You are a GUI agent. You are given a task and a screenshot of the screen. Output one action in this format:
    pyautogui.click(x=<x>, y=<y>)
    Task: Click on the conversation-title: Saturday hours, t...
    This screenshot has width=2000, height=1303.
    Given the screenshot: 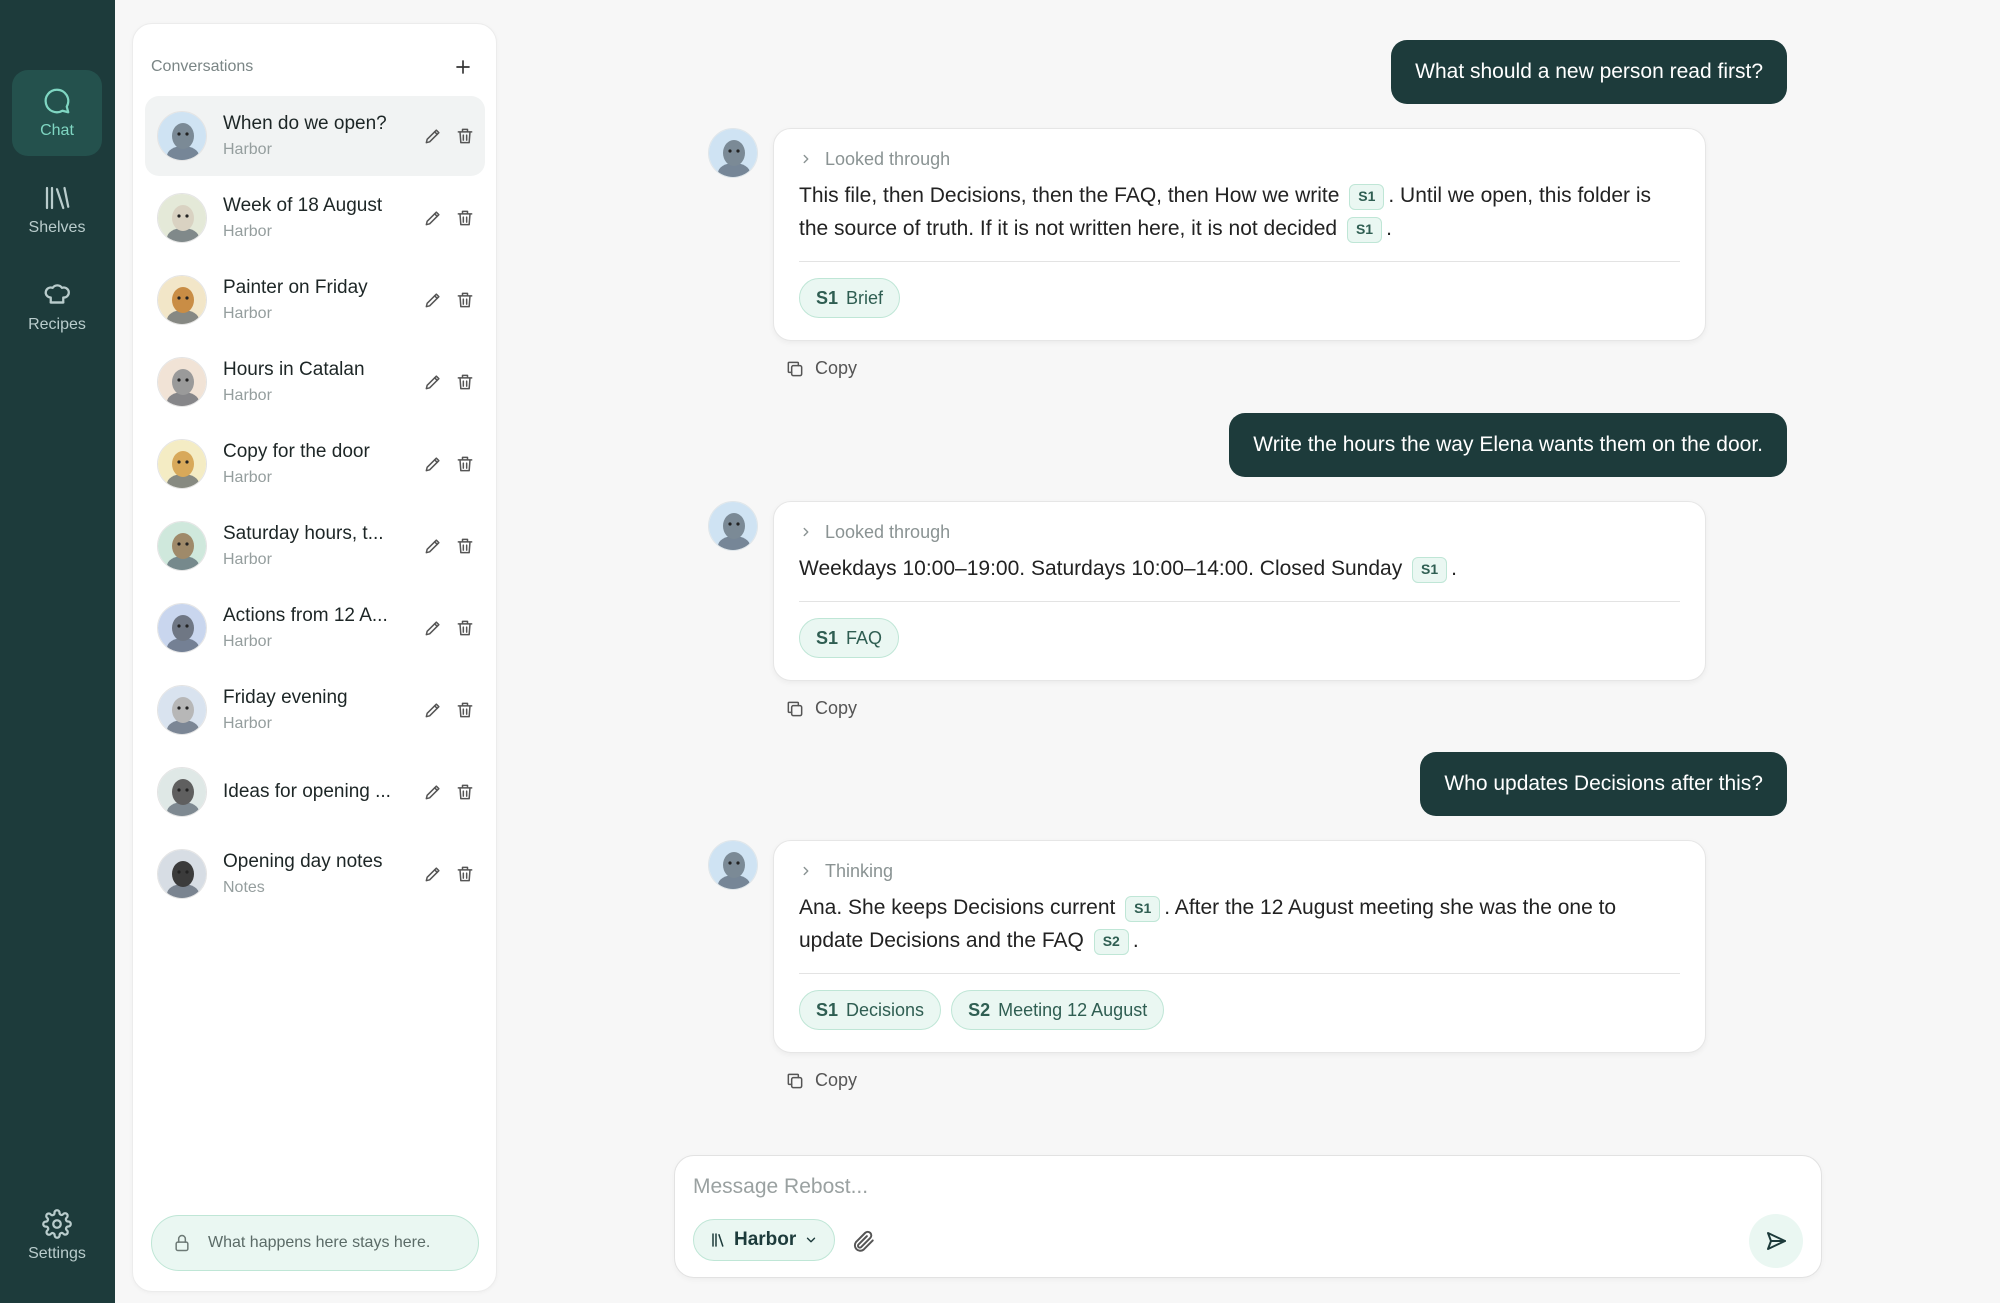 What is the action you would take?
    pyautogui.click(x=303, y=533)
    